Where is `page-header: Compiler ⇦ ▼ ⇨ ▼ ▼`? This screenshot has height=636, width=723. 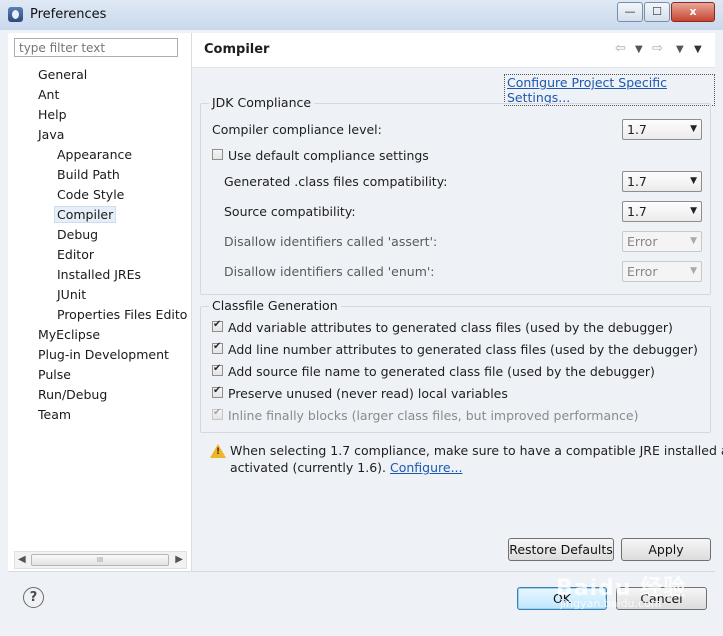 page-header: Compiler ⇦ ▼ ⇨ ▼ ▼ is located at coordinates (453, 50).